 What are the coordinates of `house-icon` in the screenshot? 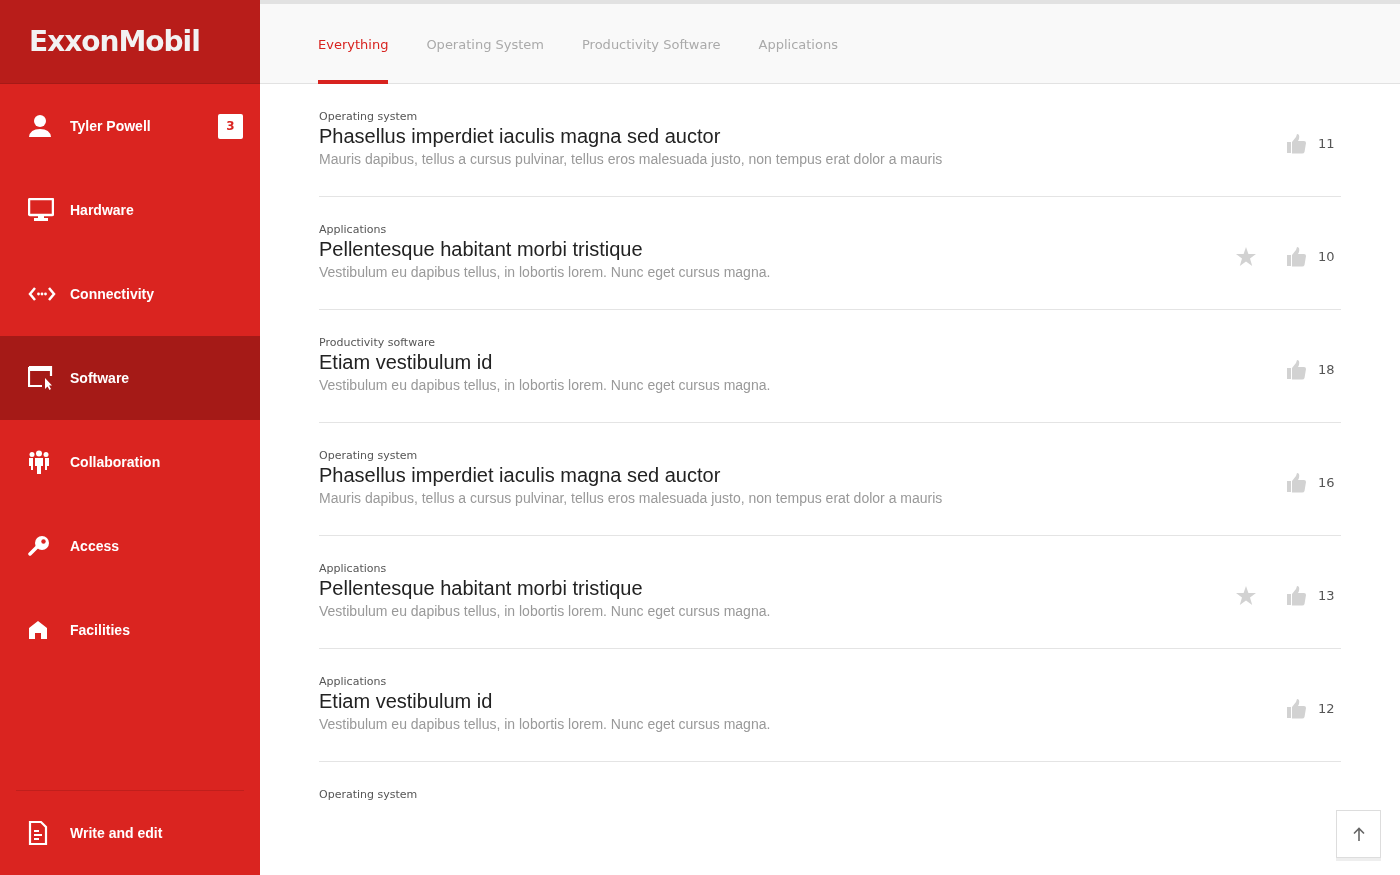 It's located at (38, 630).